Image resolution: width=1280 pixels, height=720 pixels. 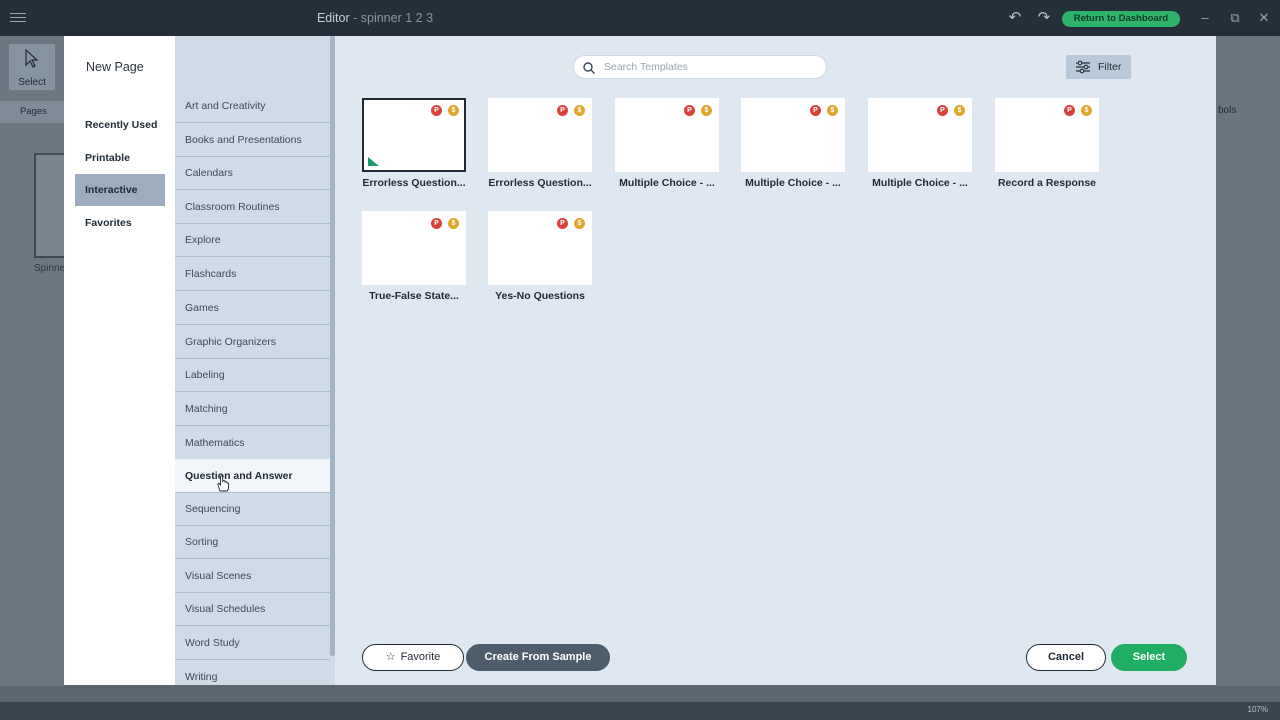 I want to click on favorite-button: ☆ Favorite, so click(x=413, y=657).